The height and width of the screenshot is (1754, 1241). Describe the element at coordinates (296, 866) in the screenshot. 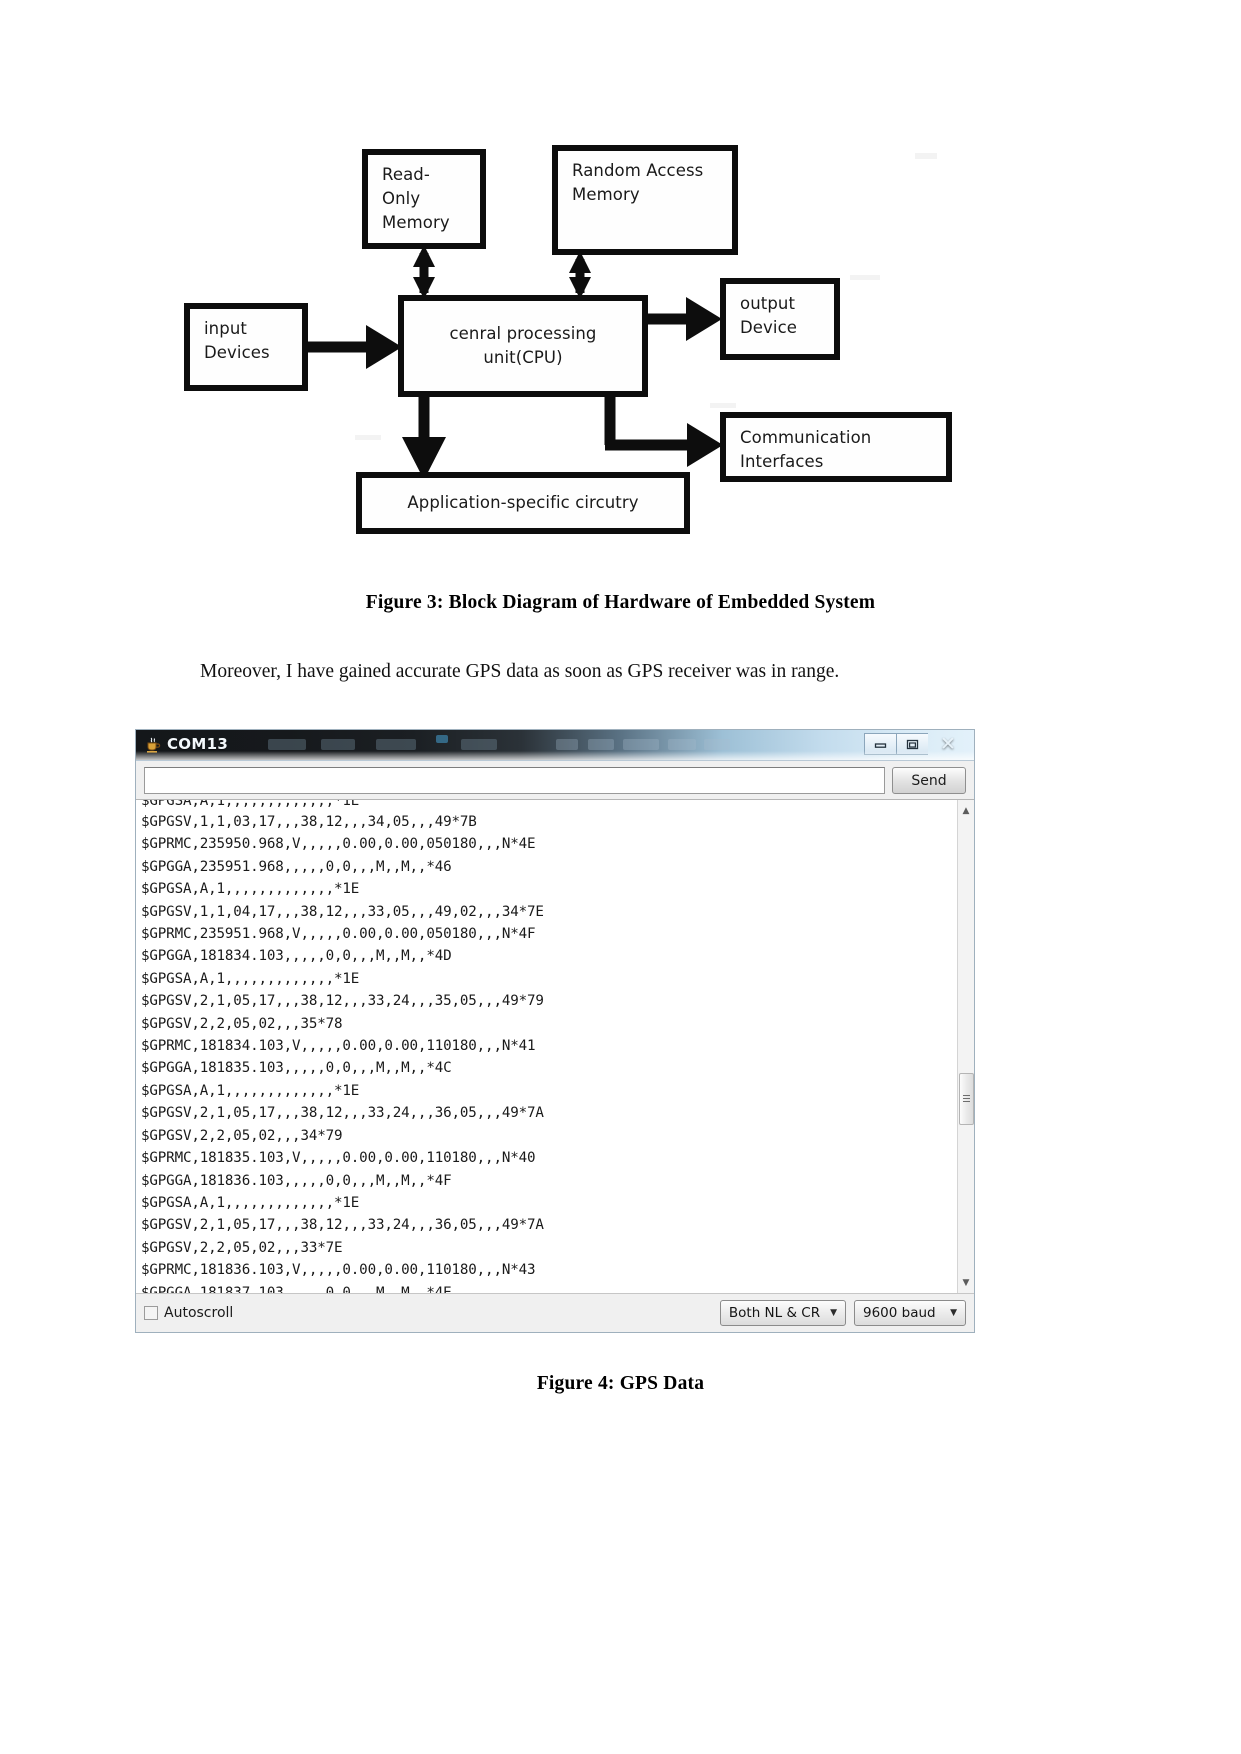

I see `serial-line: $GPGGA,235951.968,,,,,0,0,,,M,,M,,*46` at that location.